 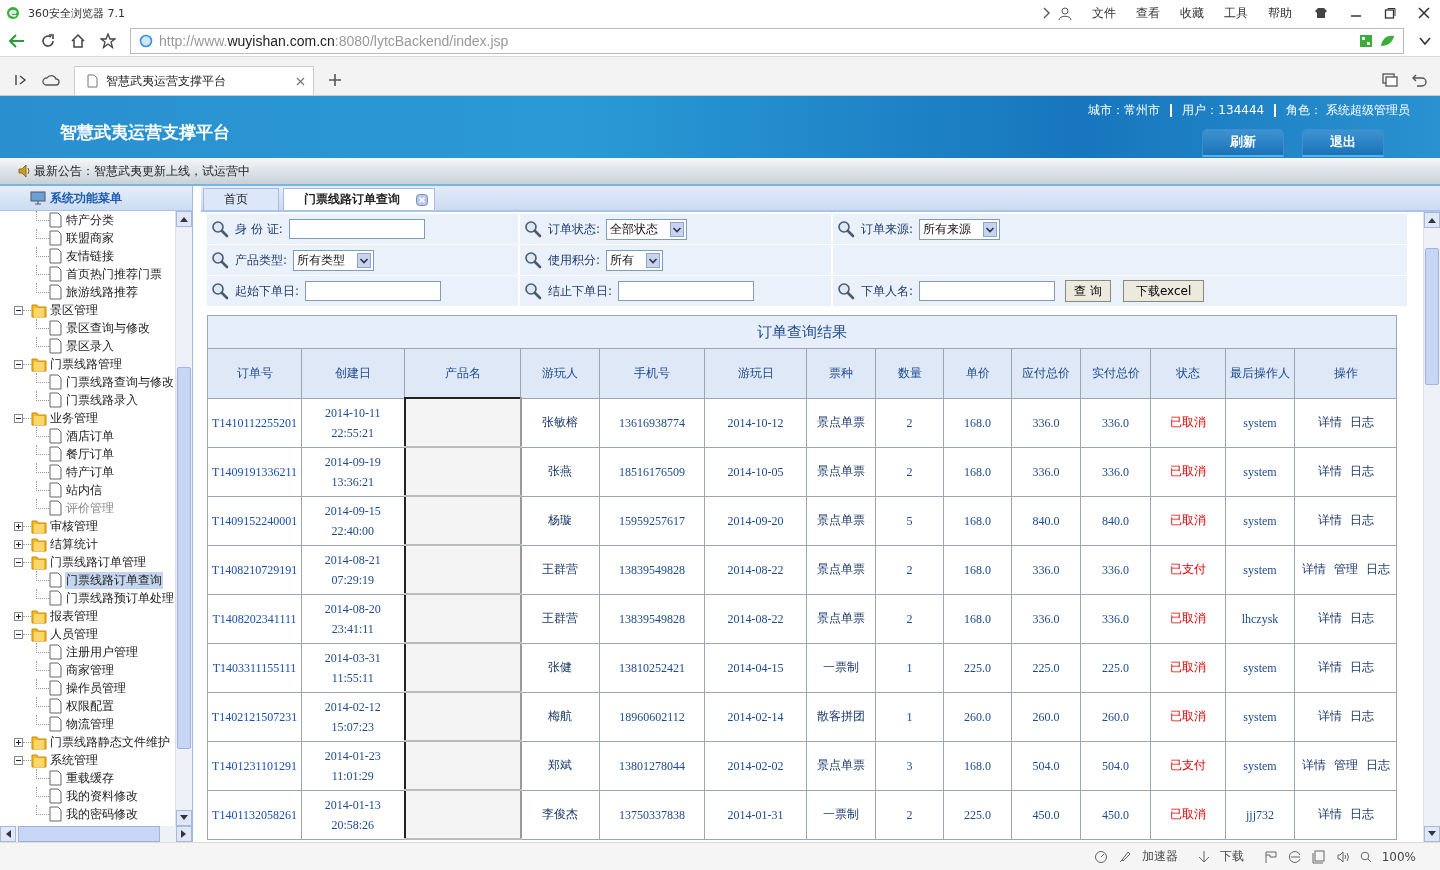 What do you see at coordinates (102, 814) in the screenshot?
I see `menu-item: 我的密码修改` at bounding box center [102, 814].